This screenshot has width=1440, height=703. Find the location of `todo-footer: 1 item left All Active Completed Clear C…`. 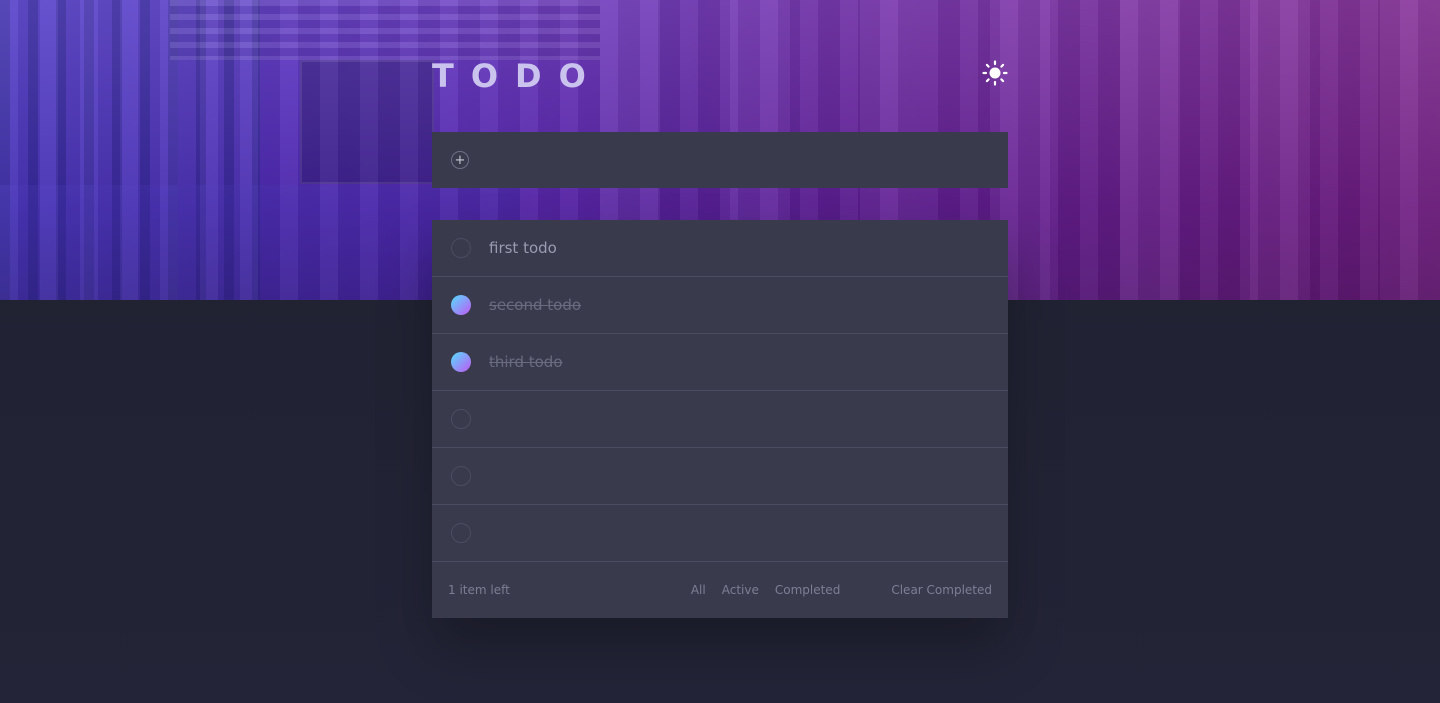

todo-footer: 1 item left All Active Completed Clear C… is located at coordinates (720, 590).